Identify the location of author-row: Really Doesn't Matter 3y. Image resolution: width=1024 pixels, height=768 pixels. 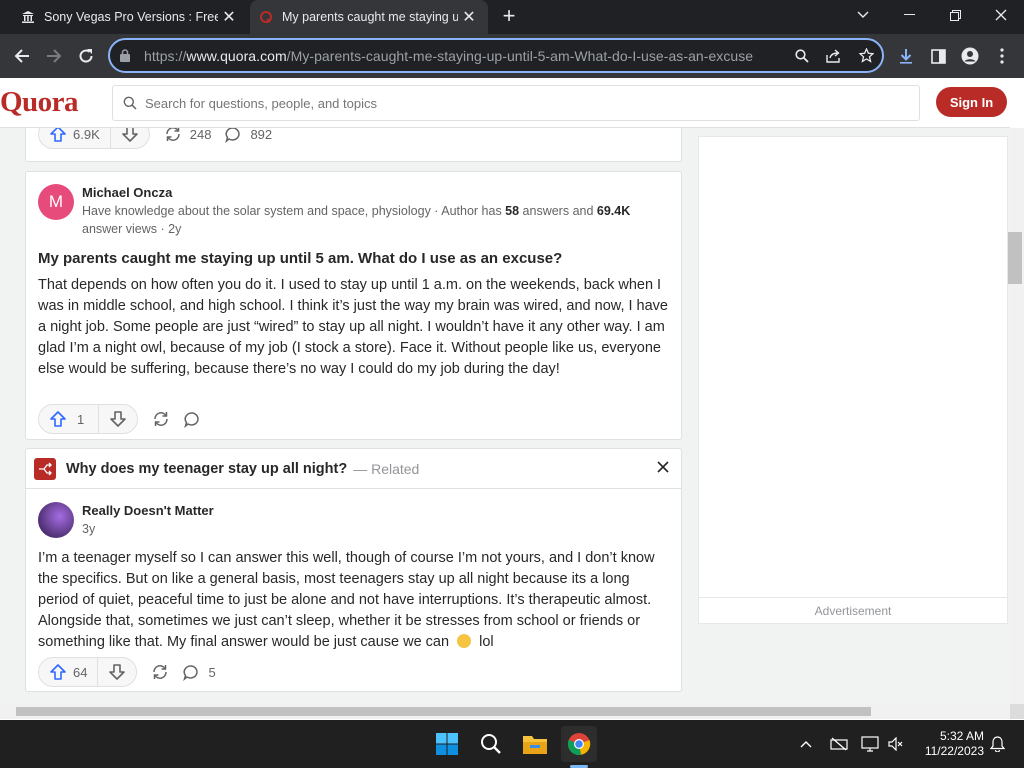
(345, 520).